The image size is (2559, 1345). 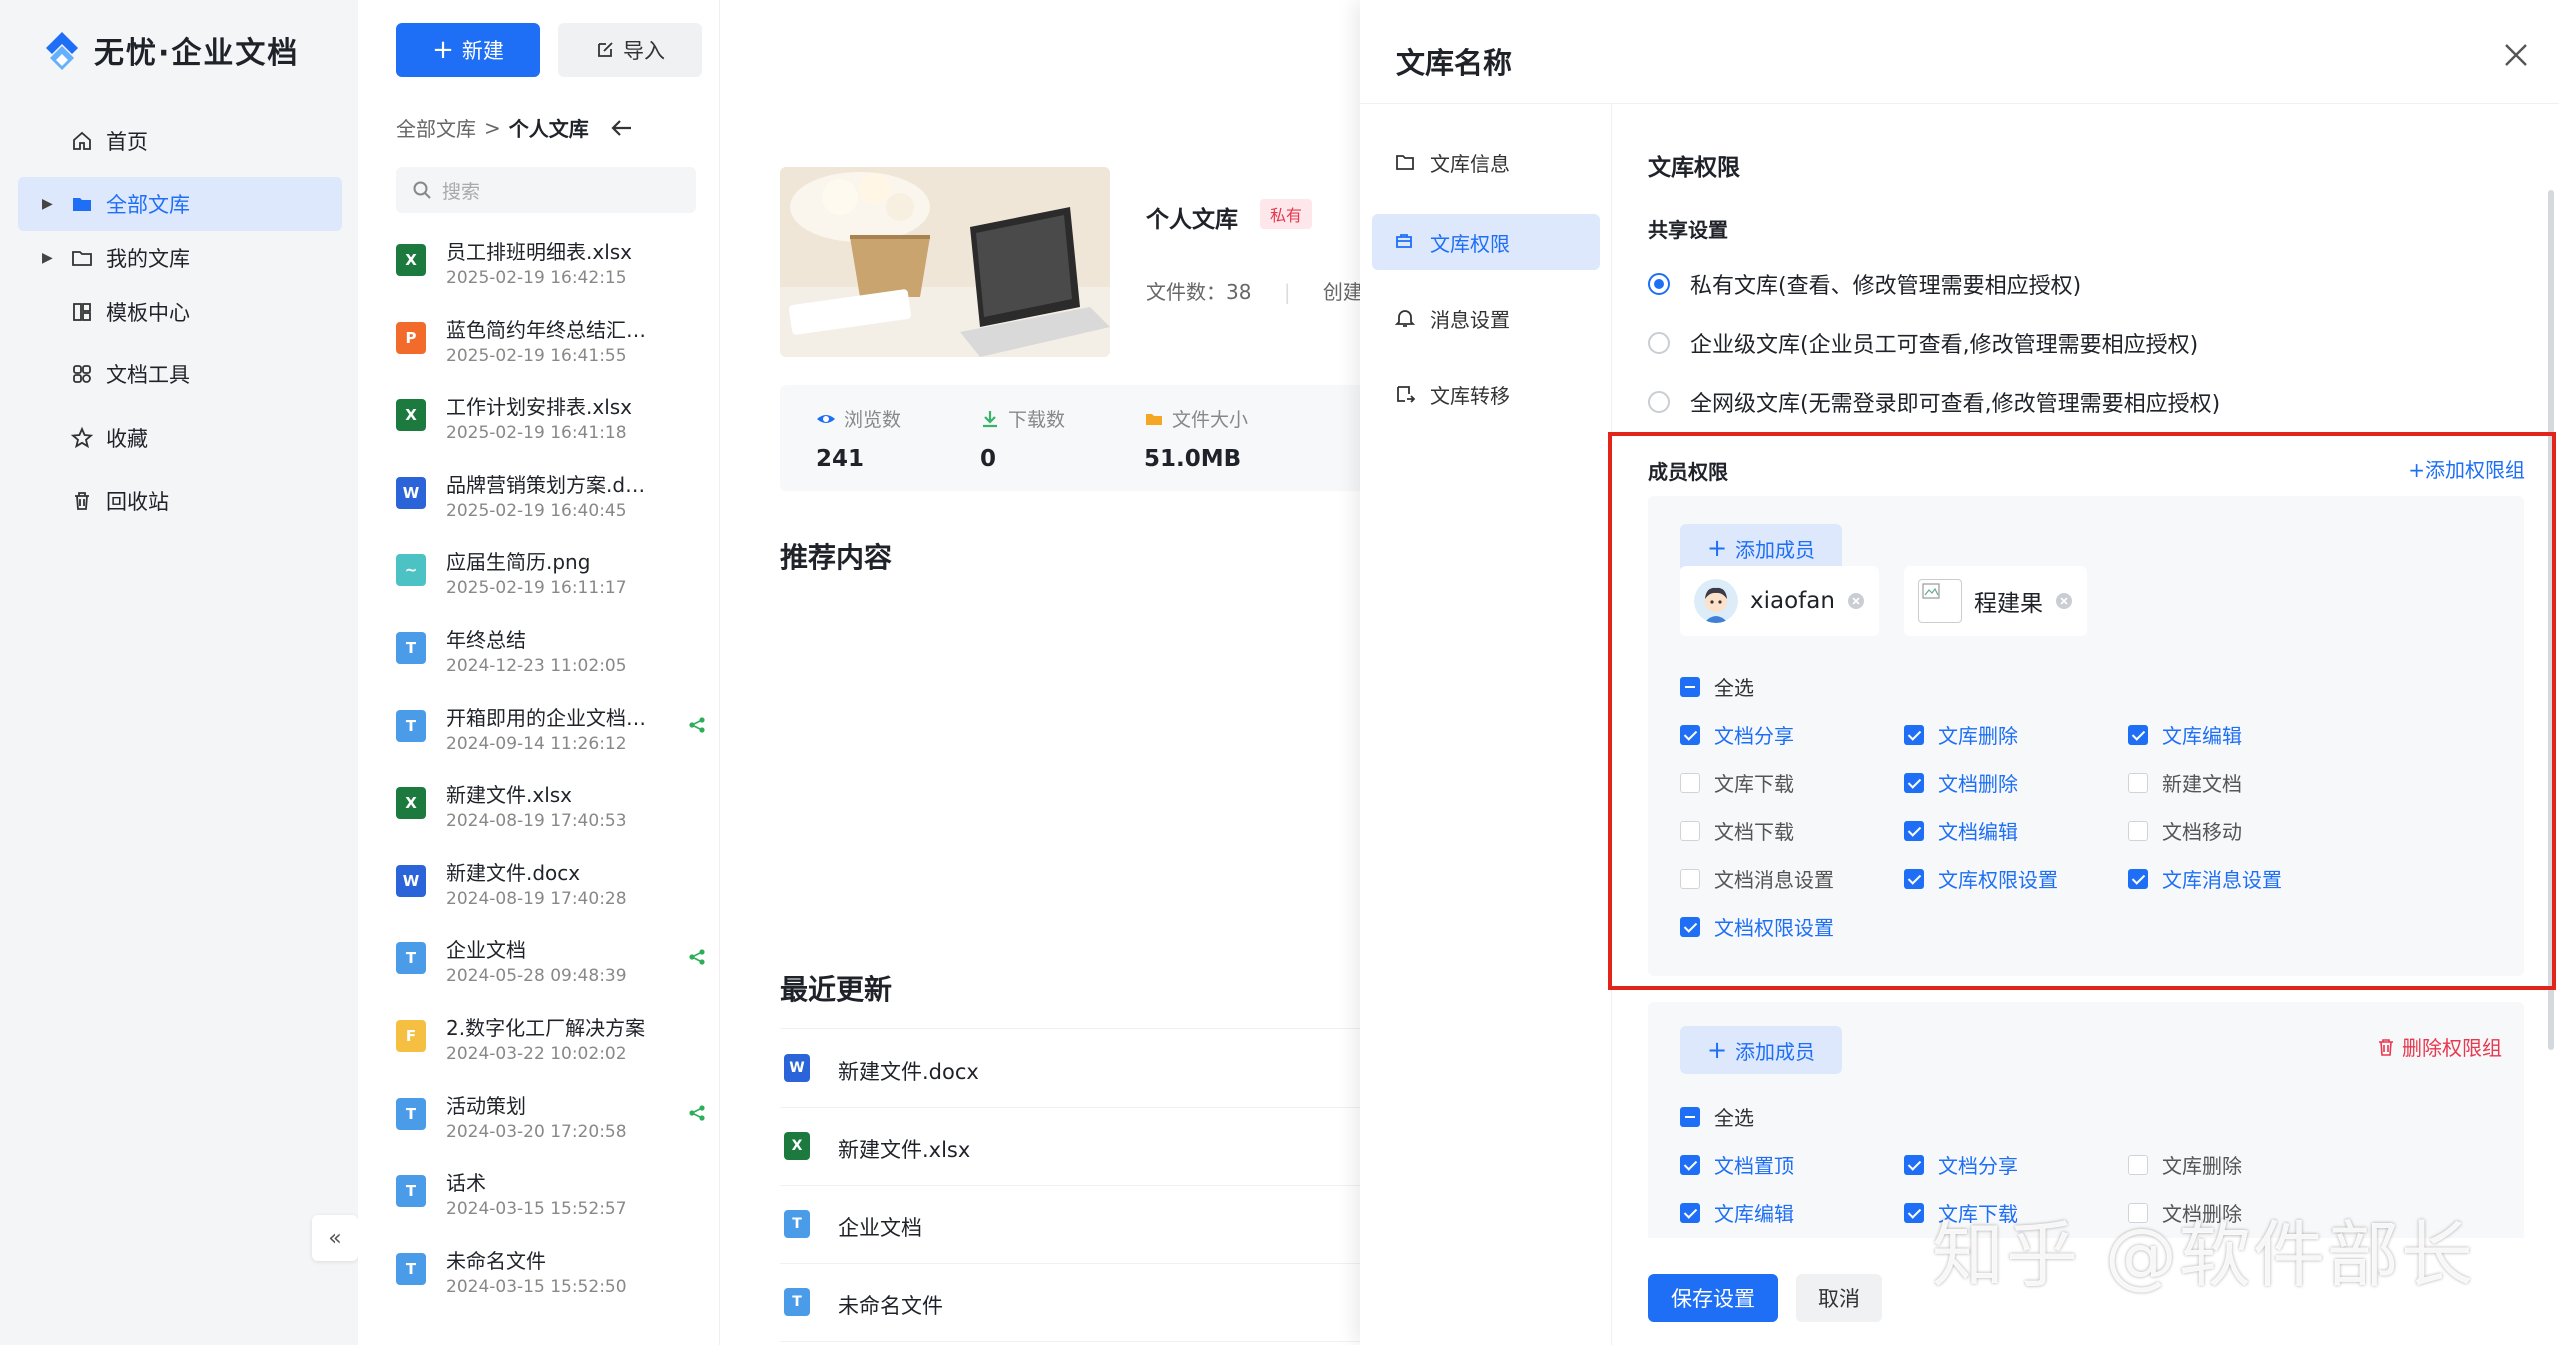 I want to click on file-list-item: ~ 应届生简历.png 2025-02-19 16:11:17, so click(x=546, y=578).